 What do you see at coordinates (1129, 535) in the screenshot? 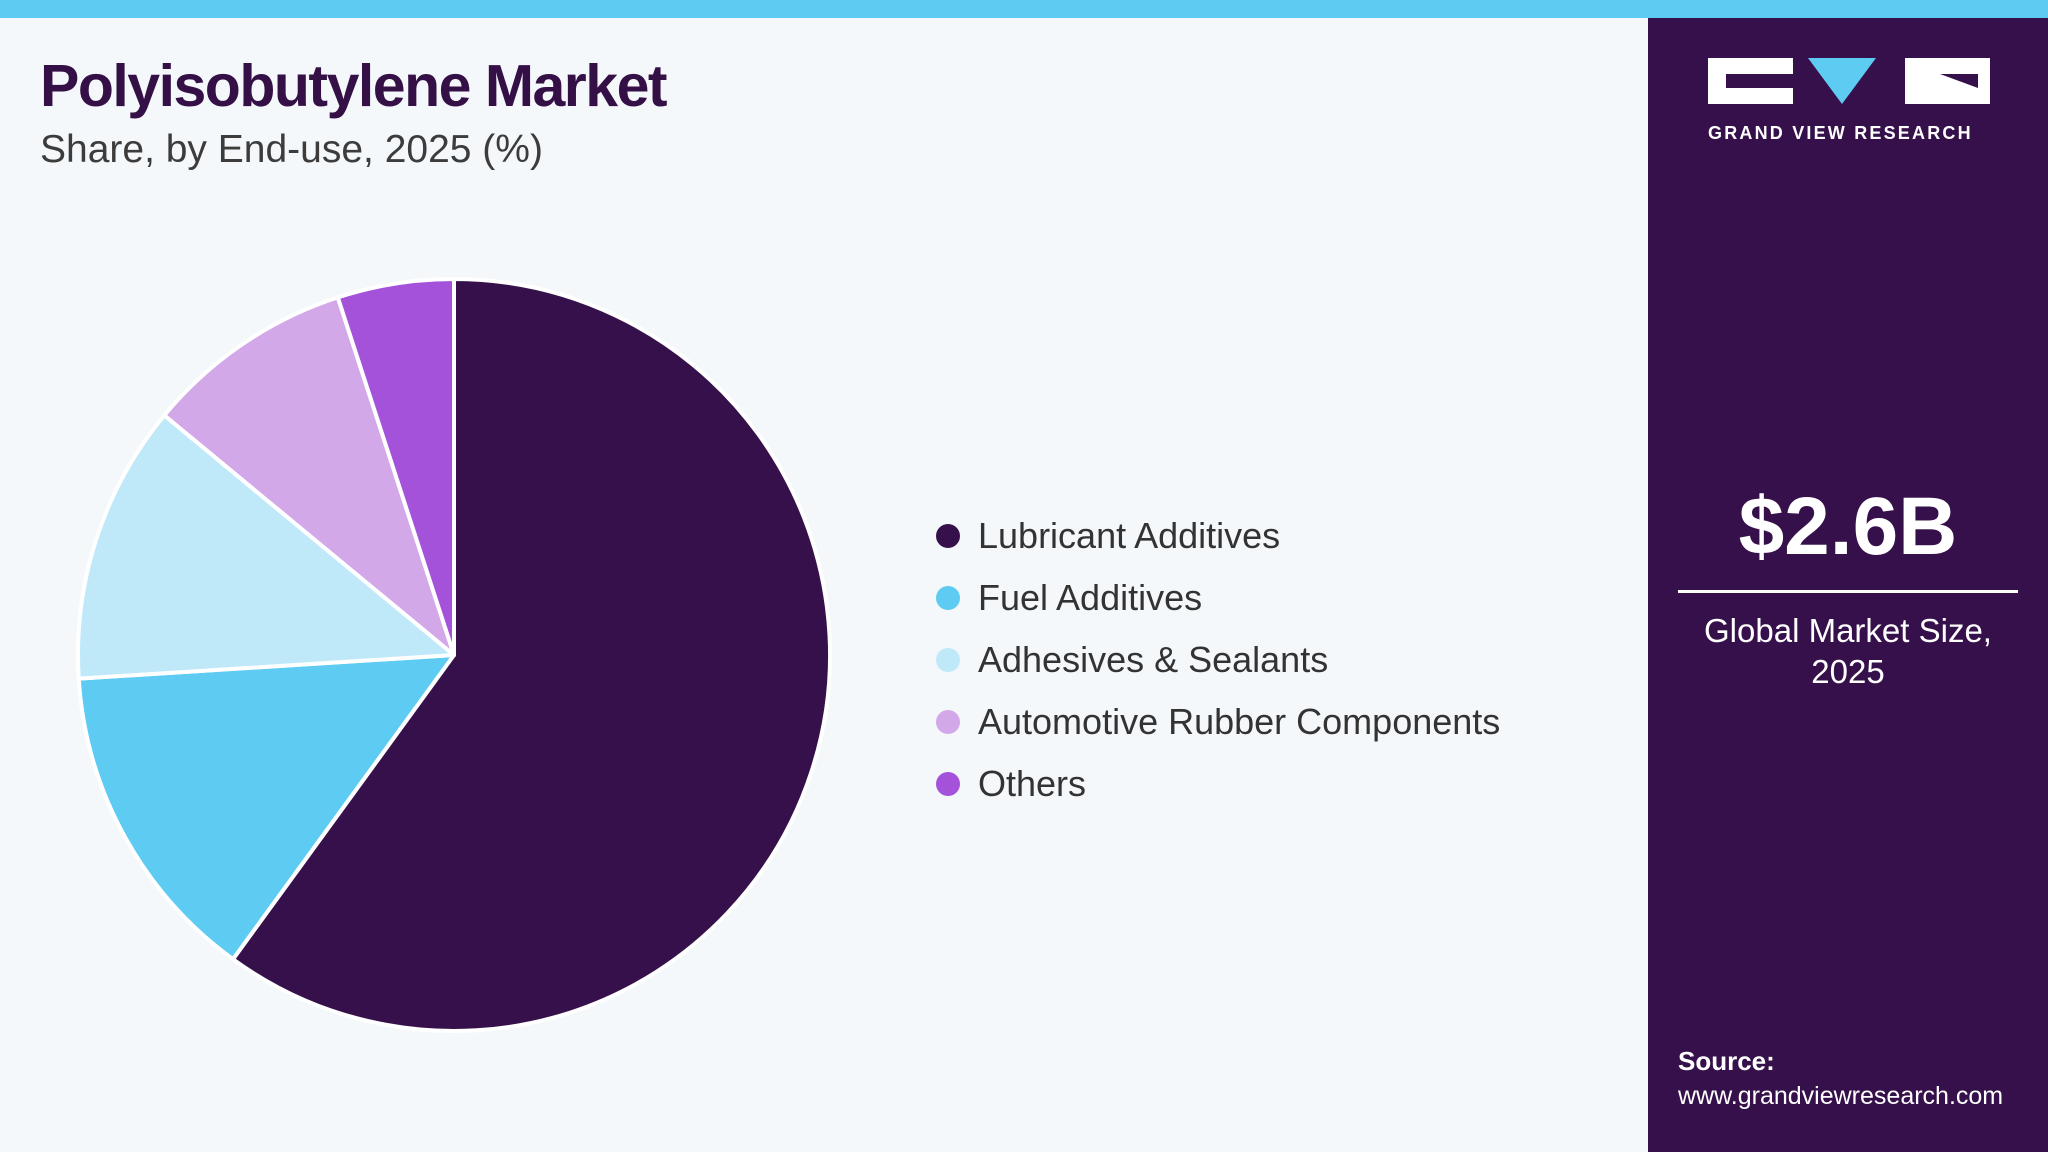
I see `legend-label: Lubricant Additives` at bounding box center [1129, 535].